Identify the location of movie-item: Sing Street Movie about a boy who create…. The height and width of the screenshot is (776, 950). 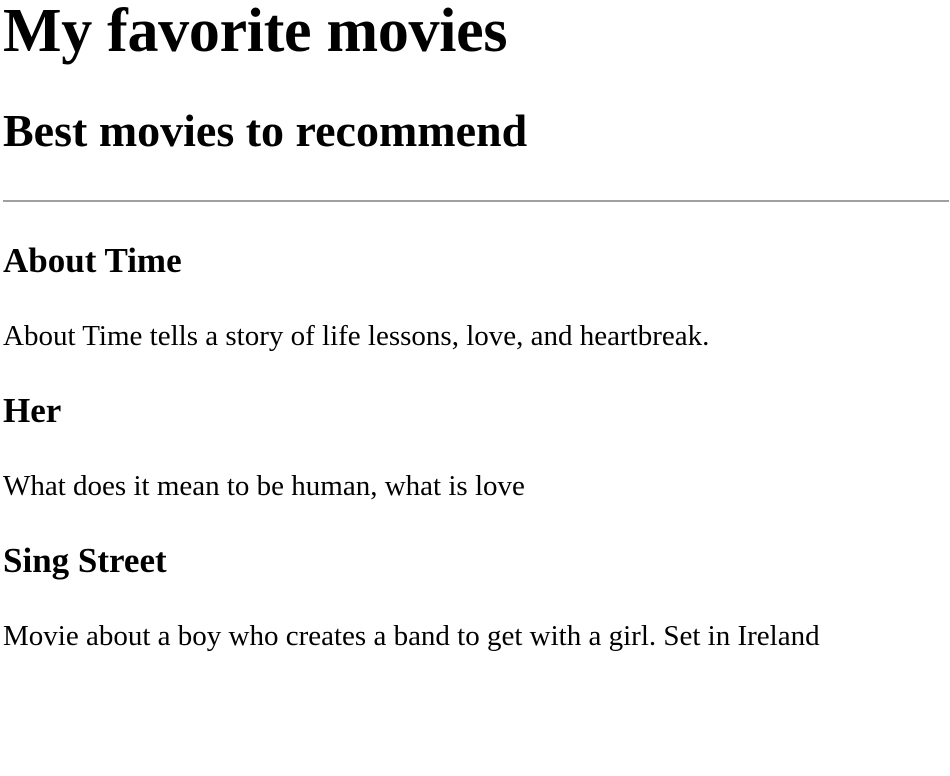
(476, 597).